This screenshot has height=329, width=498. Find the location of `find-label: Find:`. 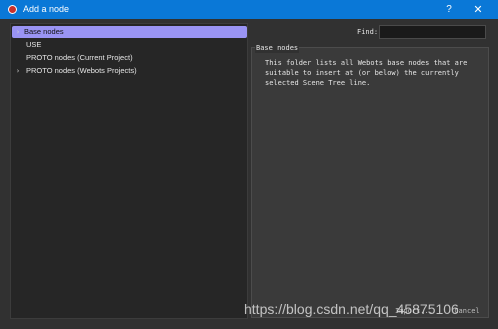

find-label: Find: is located at coordinates (368, 32).